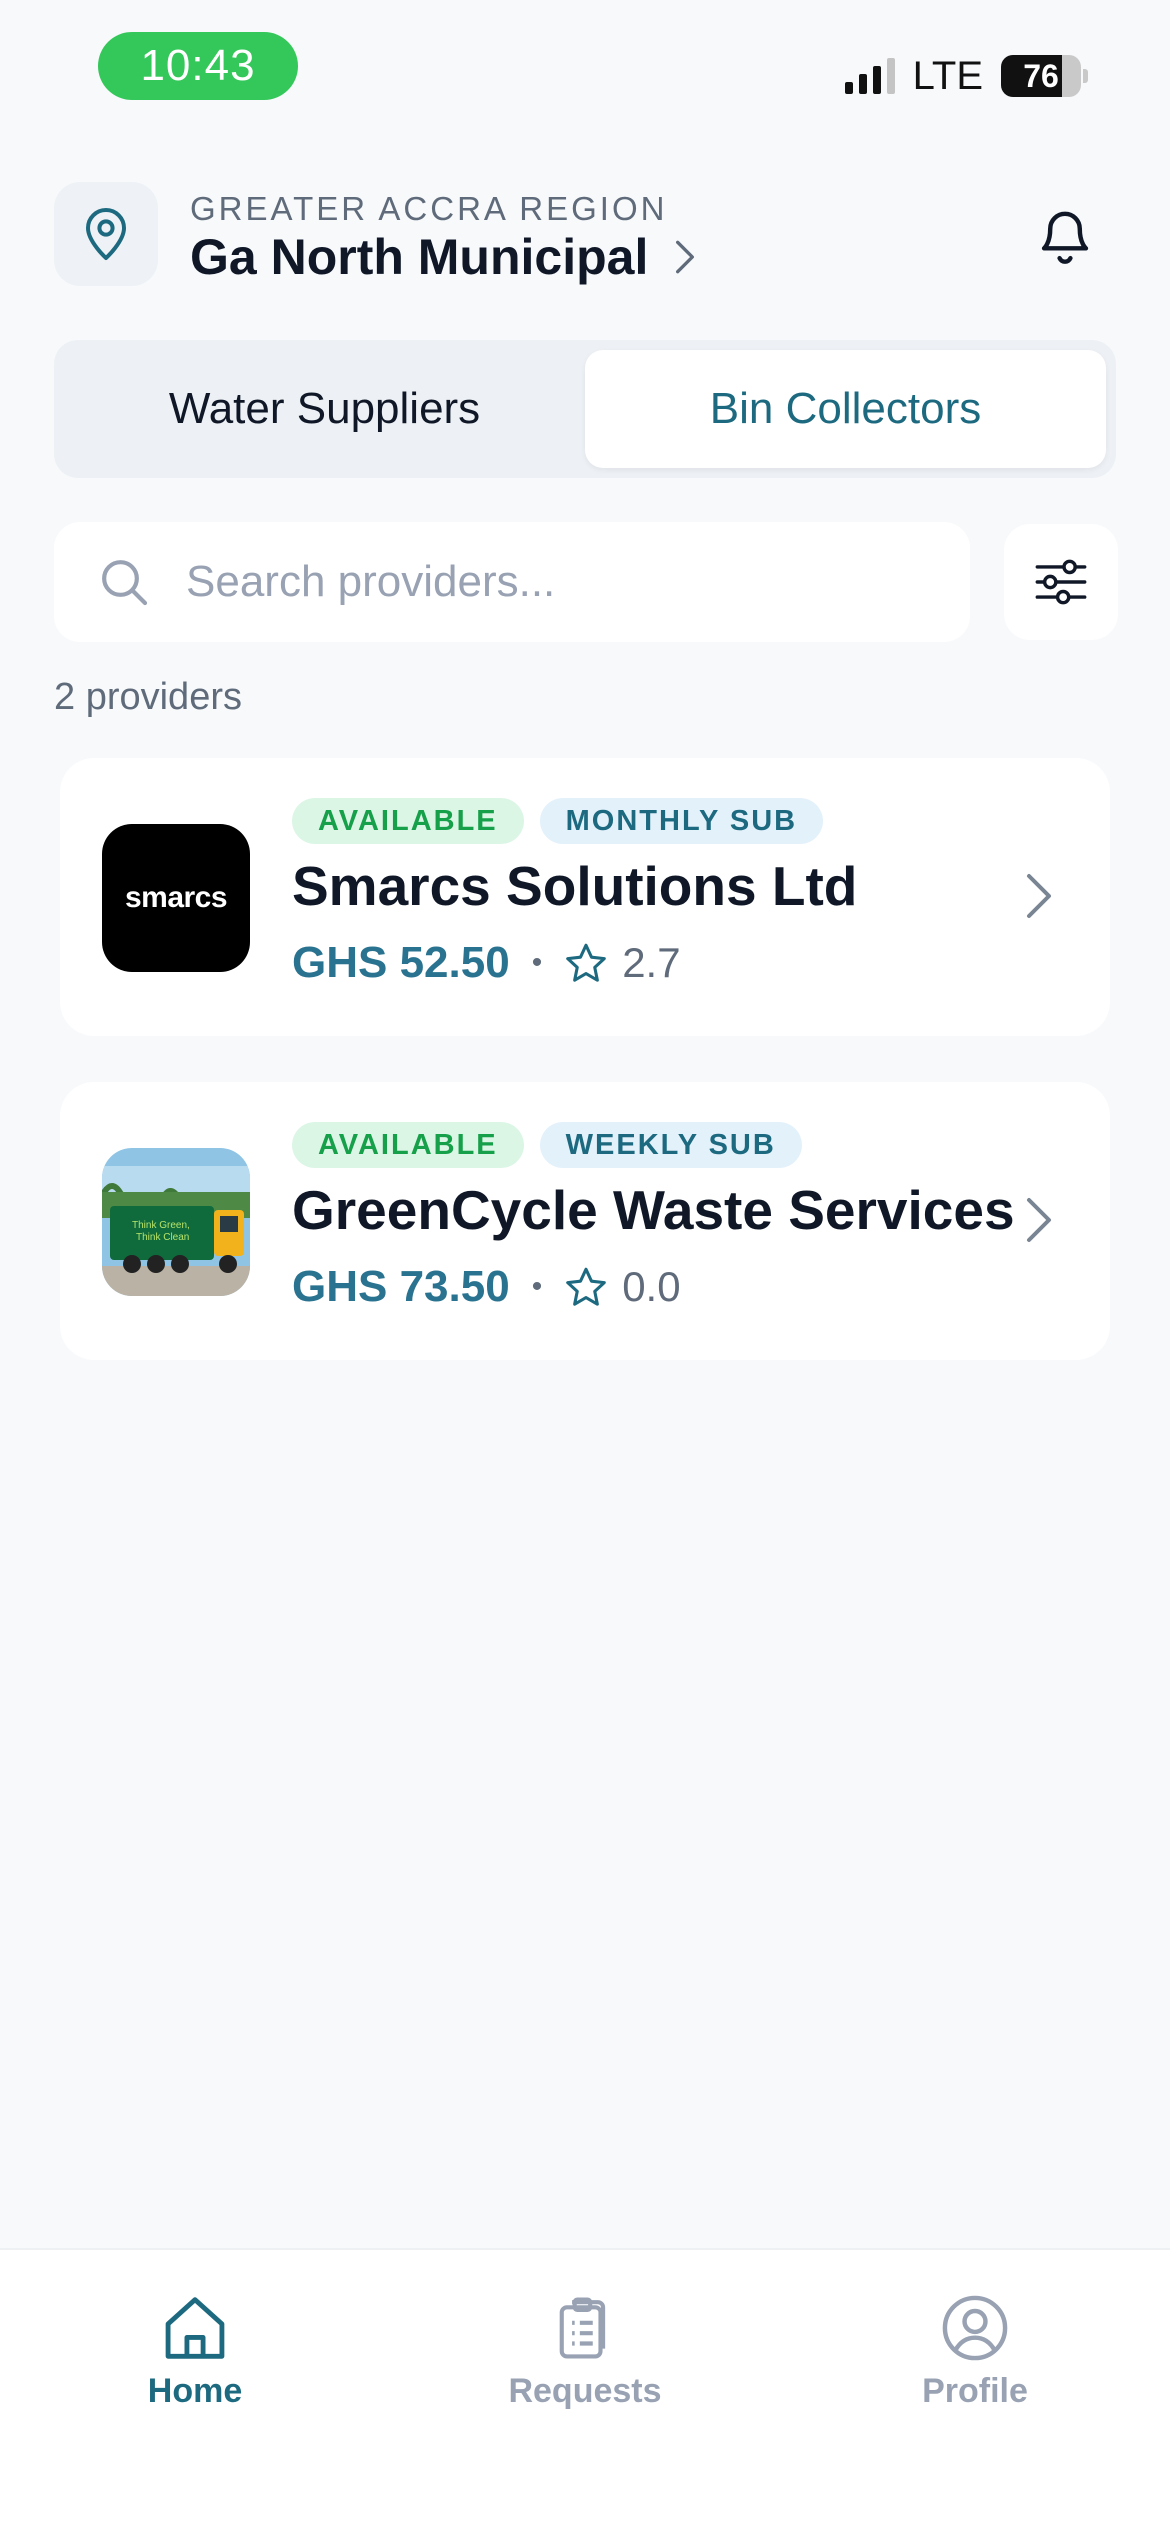 This screenshot has width=1170, height=2532. Describe the element at coordinates (651, 962) in the screenshot. I see `rating-value: 2.7` at that location.